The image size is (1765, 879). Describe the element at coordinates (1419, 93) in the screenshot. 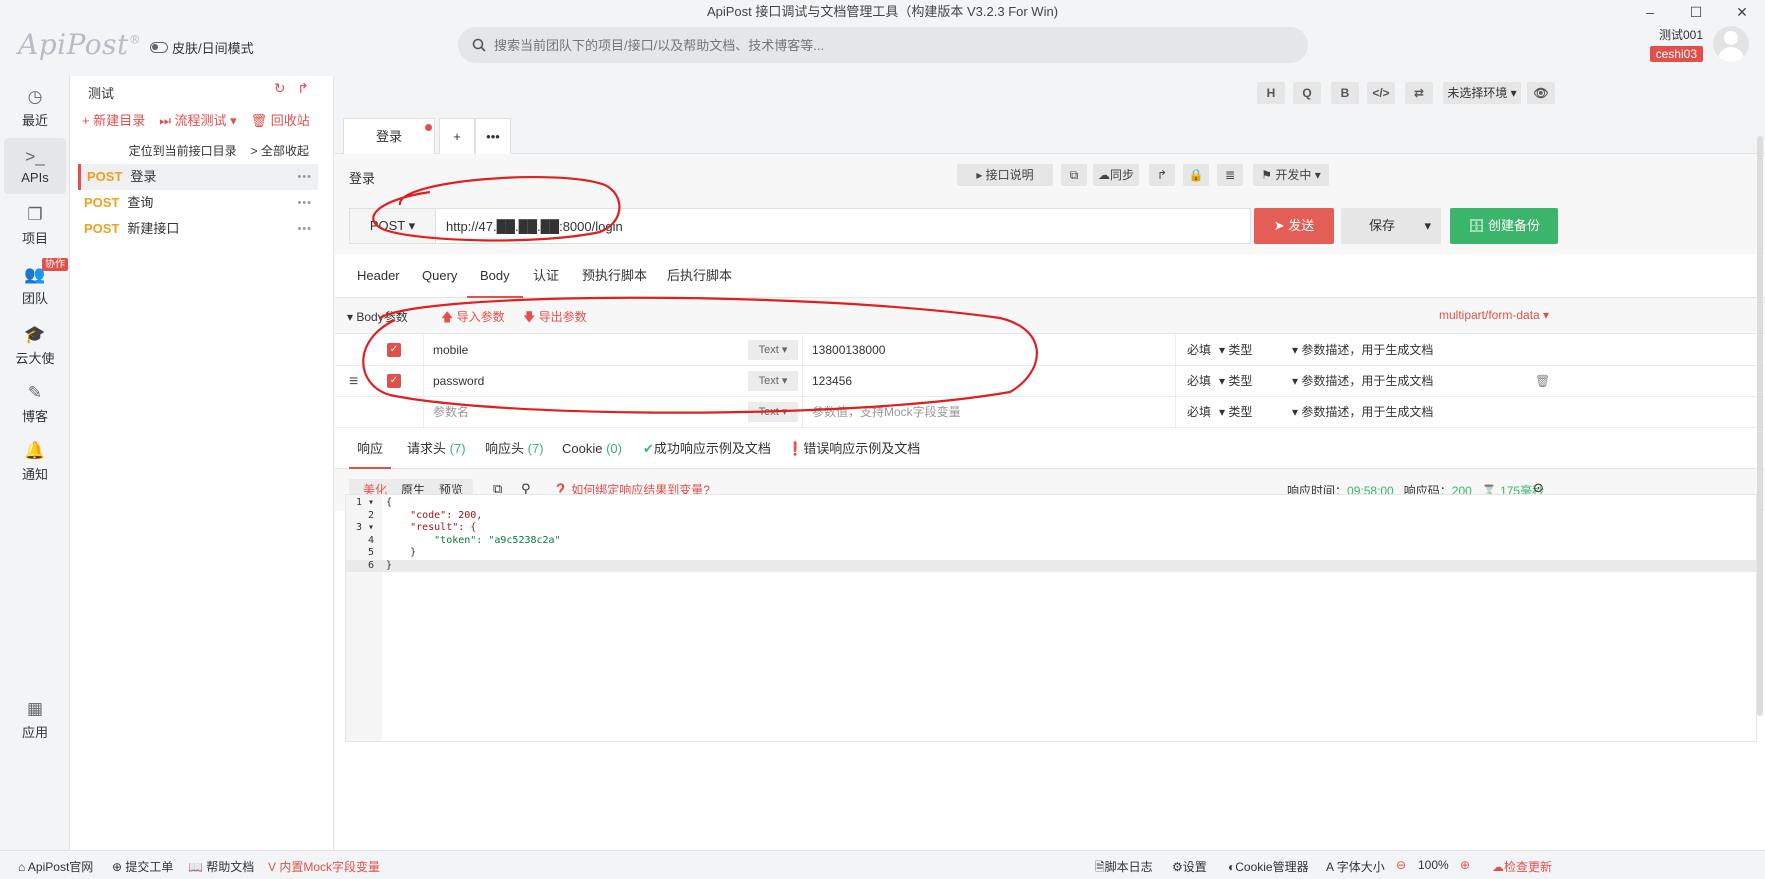

I see `format-button: ⇄` at that location.